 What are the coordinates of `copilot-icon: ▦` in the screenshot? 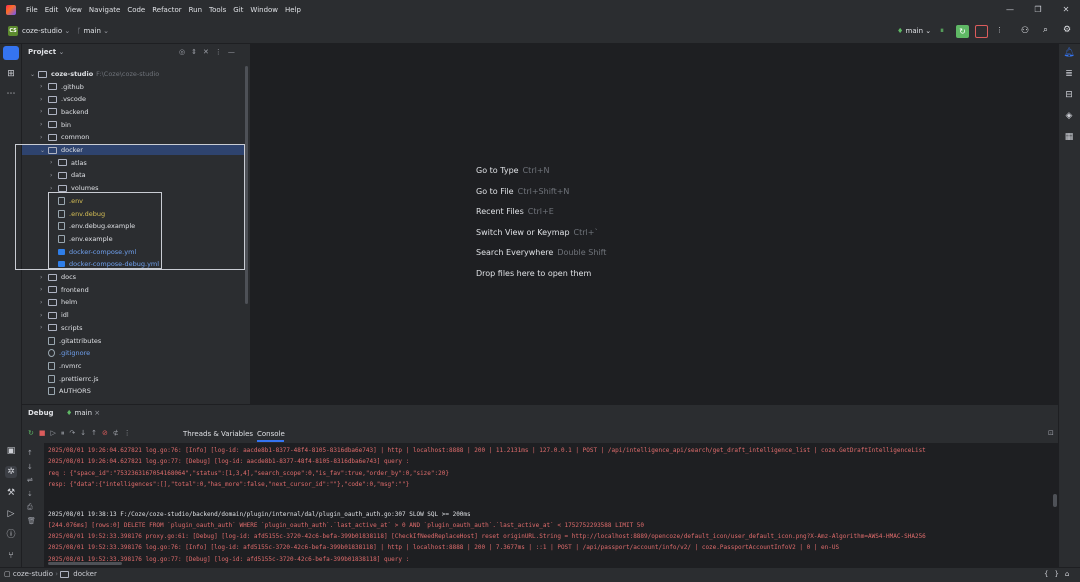 It's located at (1069, 137).